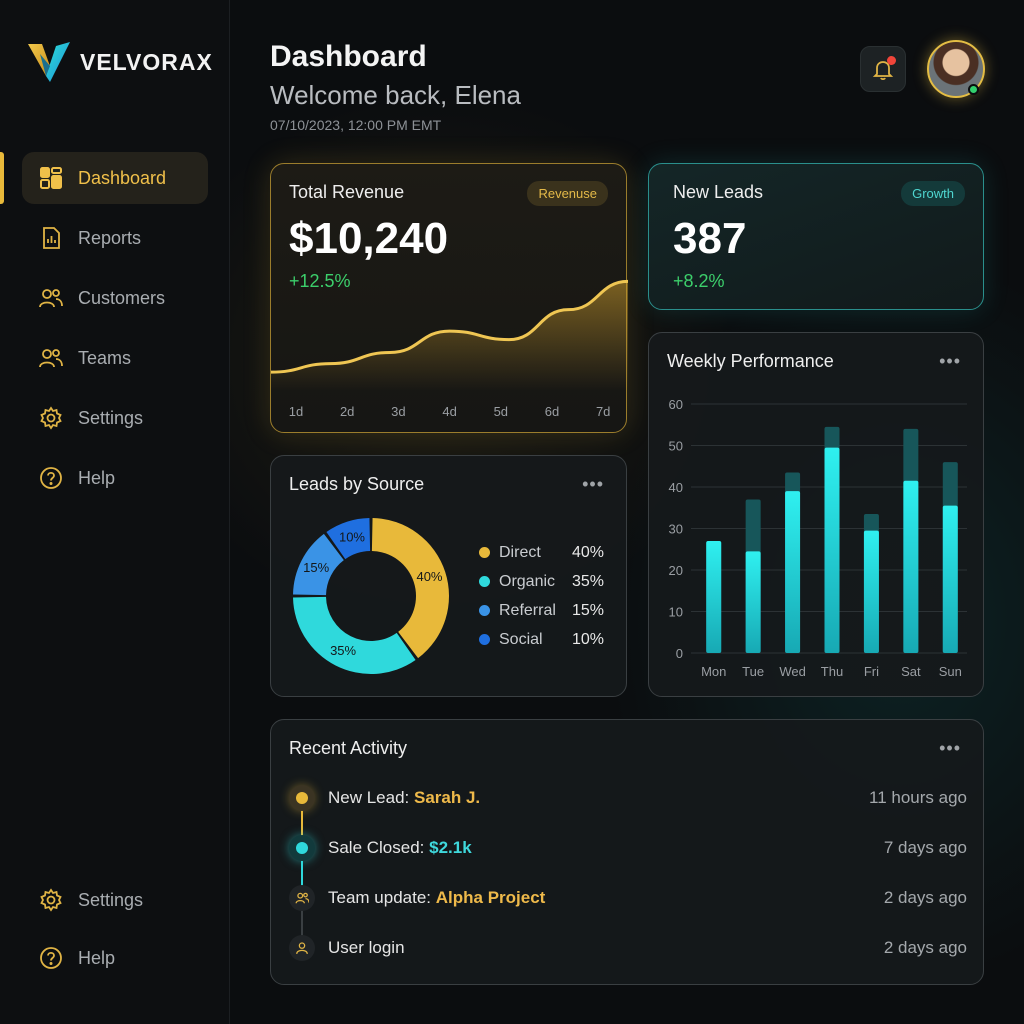  I want to click on leads-donut-chart: 40% 35% 15% 10%, so click(371, 596).